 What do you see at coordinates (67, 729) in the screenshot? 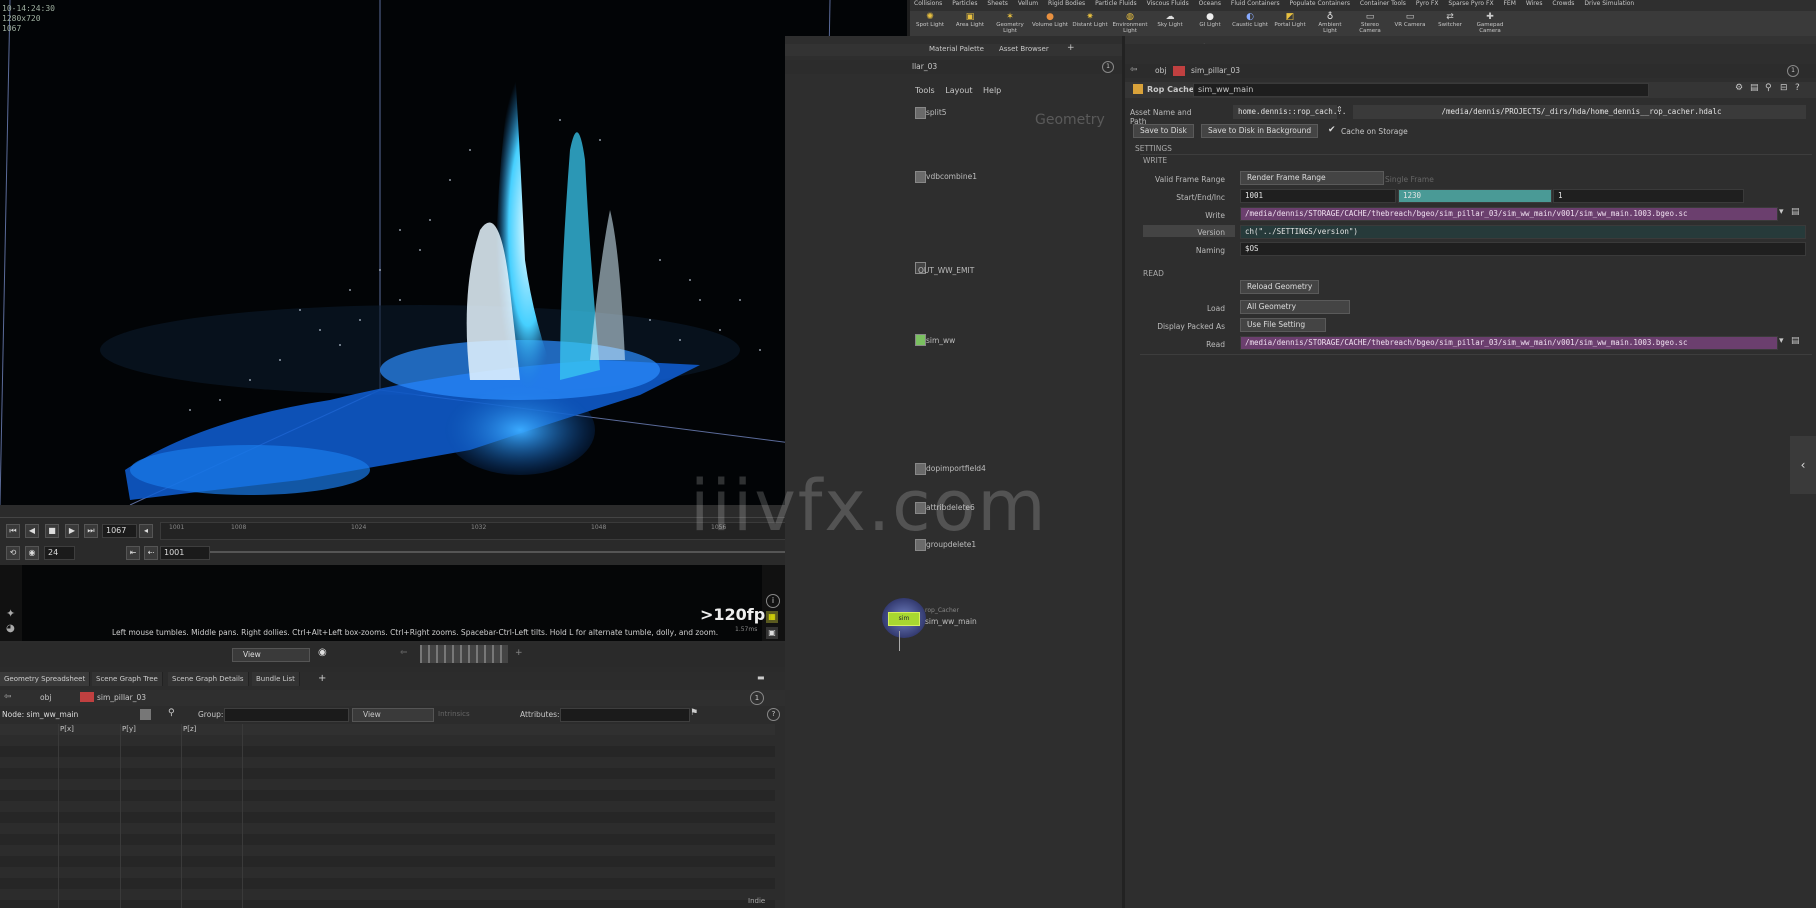
I see `column-header: P[x]` at bounding box center [67, 729].